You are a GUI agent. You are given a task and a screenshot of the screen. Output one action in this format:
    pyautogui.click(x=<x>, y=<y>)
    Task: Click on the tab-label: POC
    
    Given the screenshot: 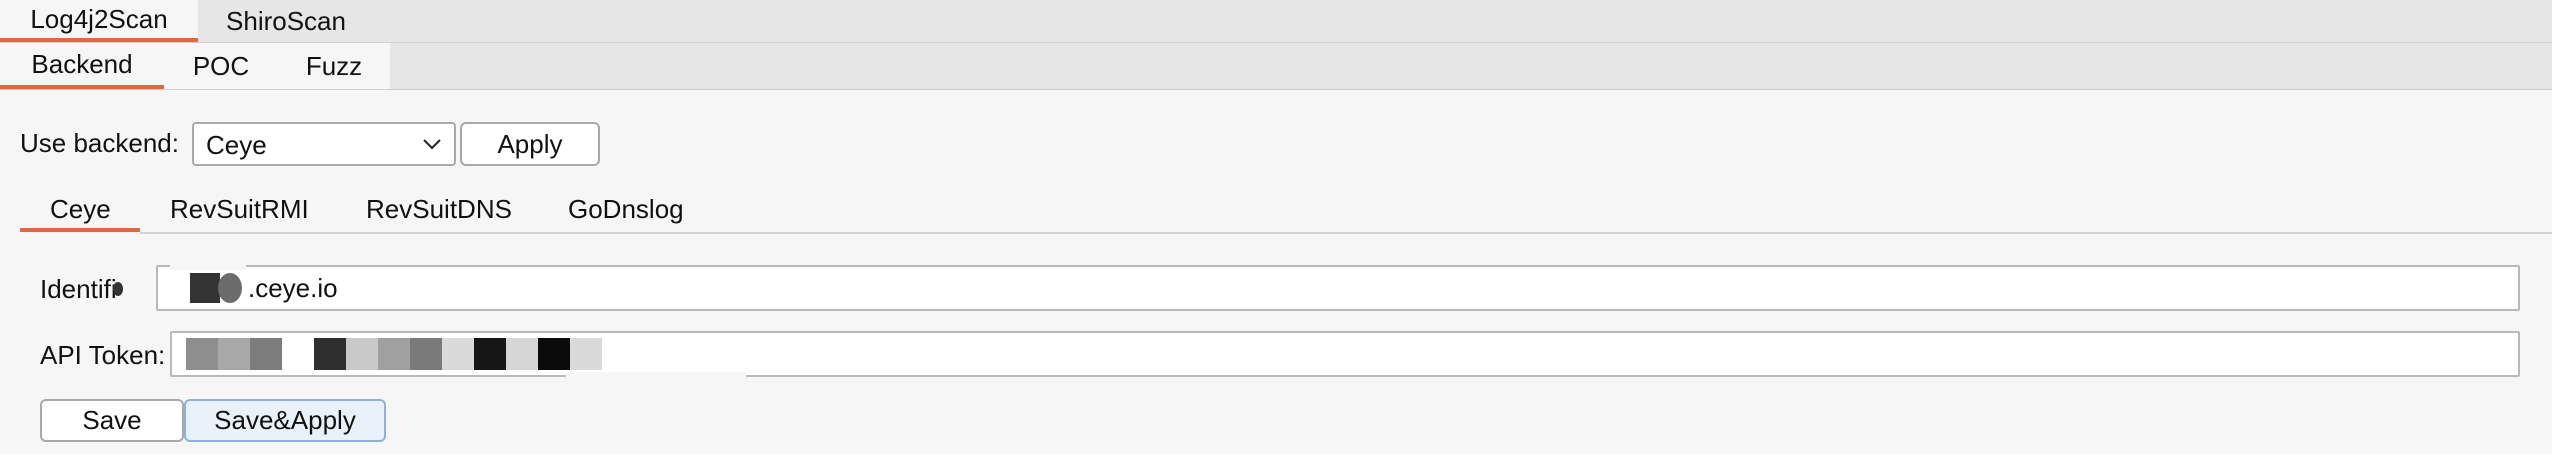 What is the action you would take?
    pyautogui.click(x=221, y=65)
    